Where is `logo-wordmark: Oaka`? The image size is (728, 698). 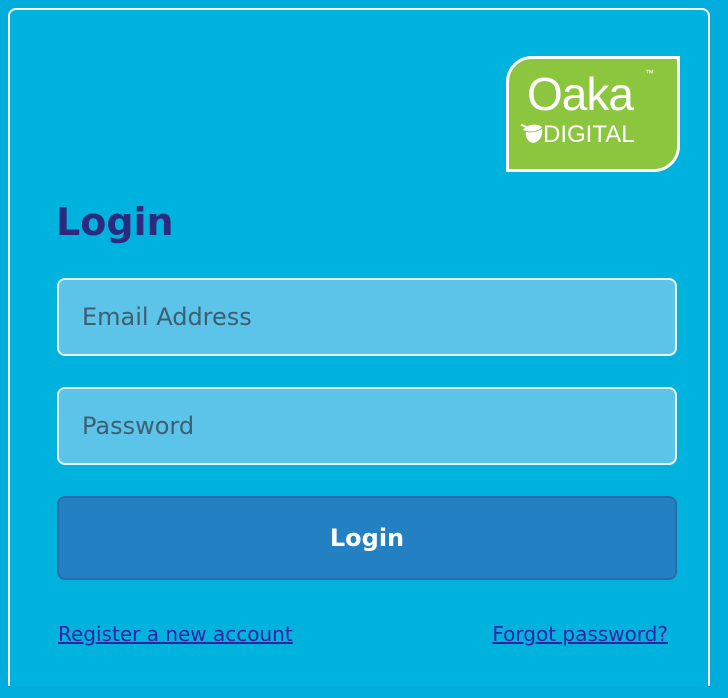 logo-wordmark: Oaka is located at coordinates (580, 94).